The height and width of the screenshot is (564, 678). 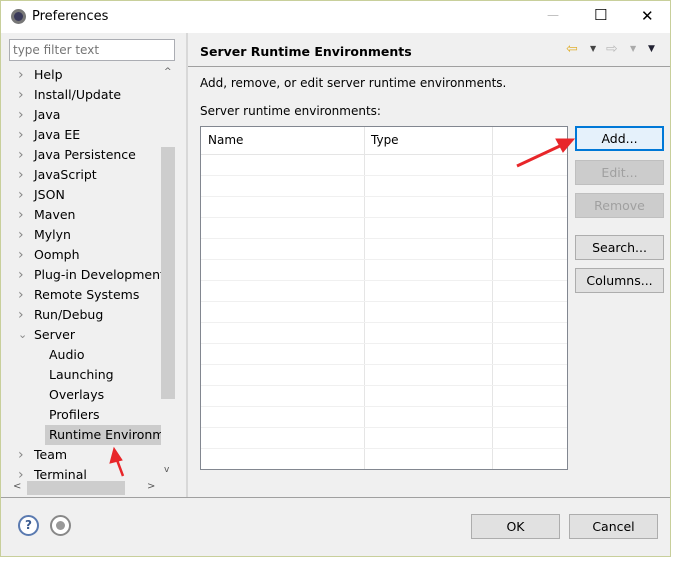 What do you see at coordinates (117, 461) in the screenshot?
I see `annotation-arrow-runtime` at bounding box center [117, 461].